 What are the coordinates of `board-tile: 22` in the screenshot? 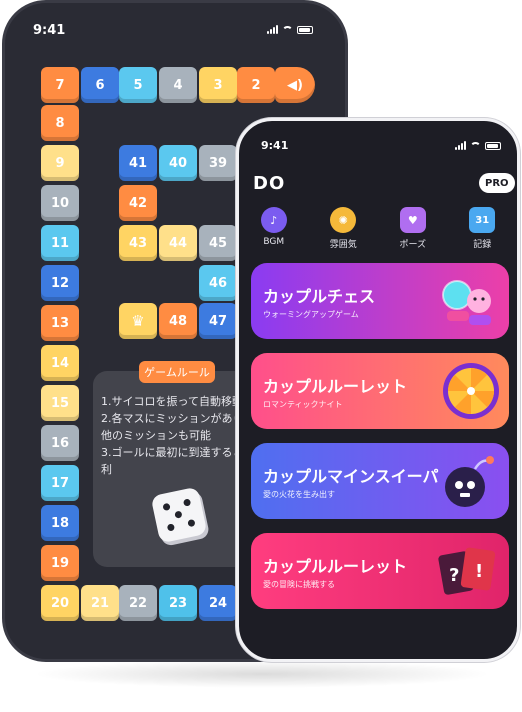 It's located at (138, 603).